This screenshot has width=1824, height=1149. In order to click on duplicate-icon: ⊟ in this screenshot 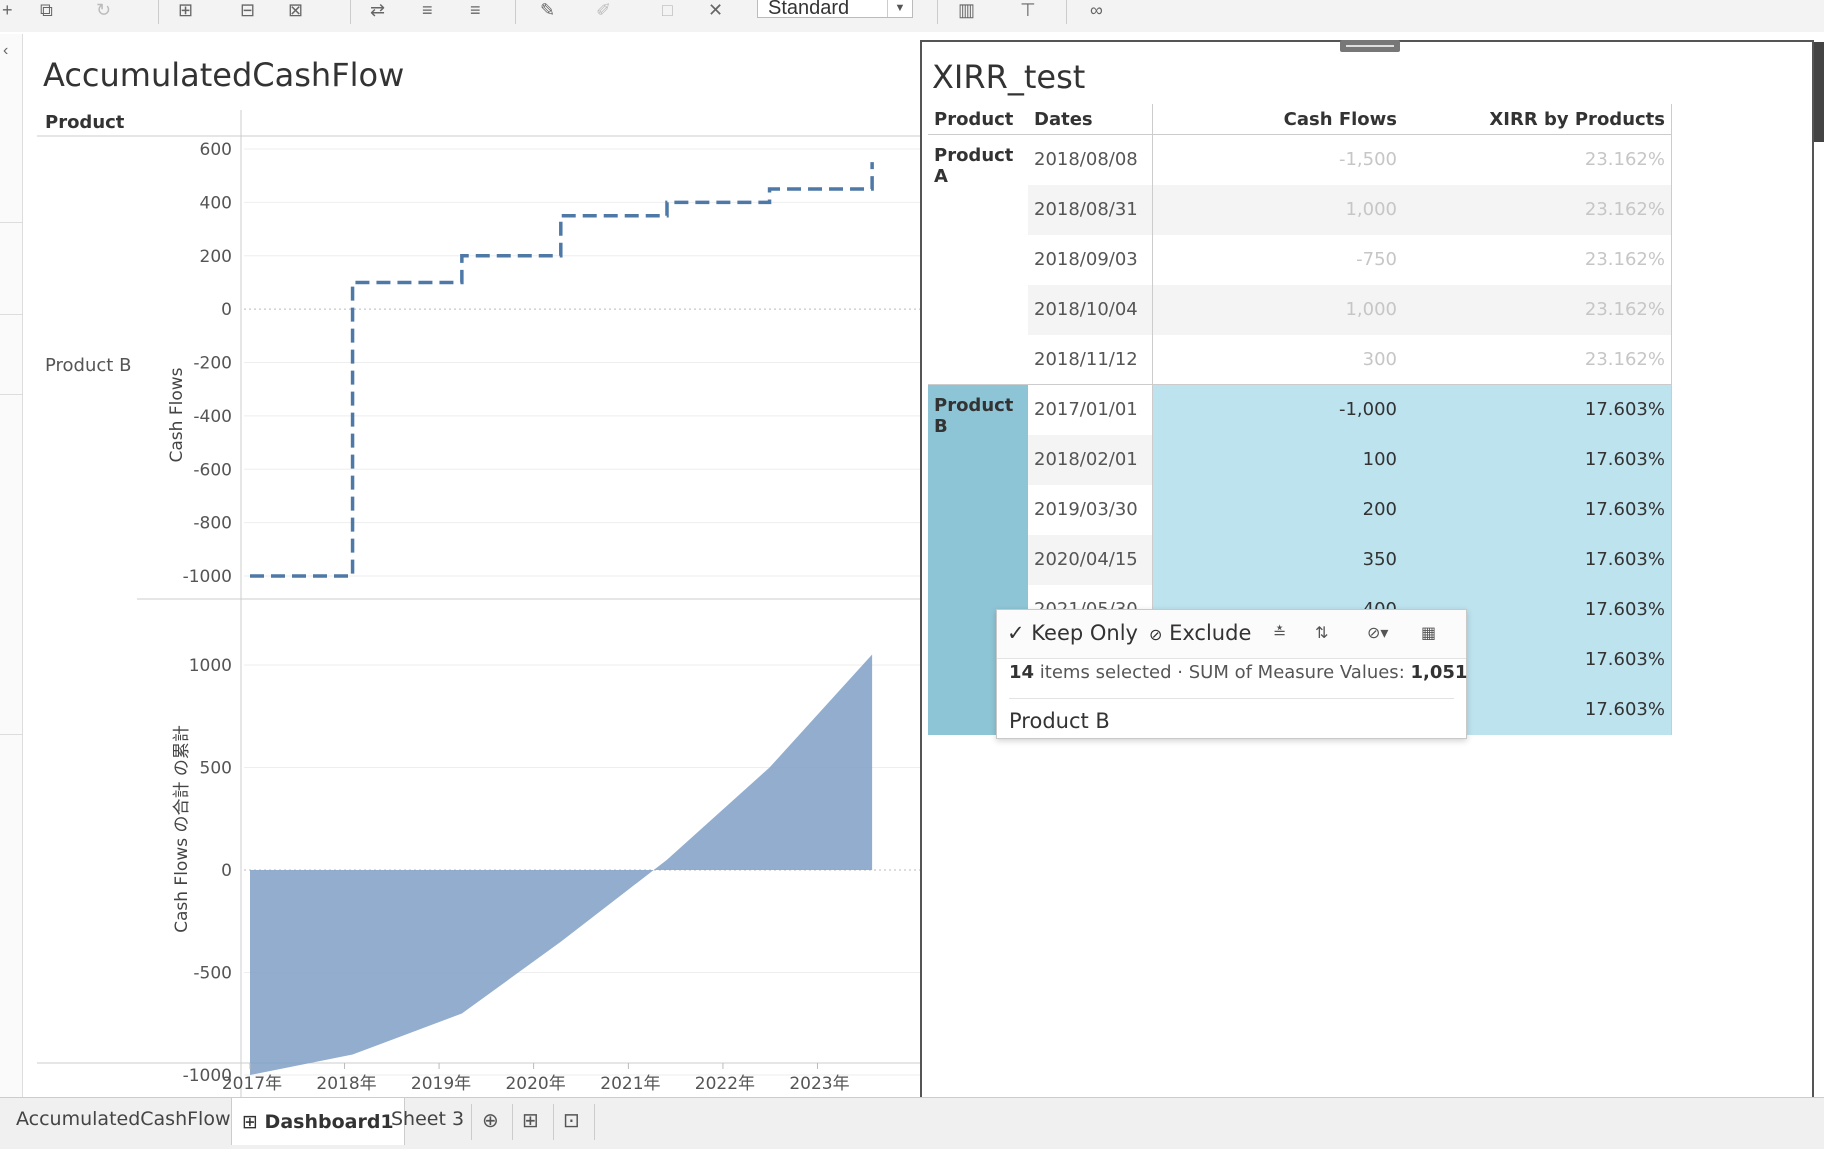, I will do `click(247, 10)`.